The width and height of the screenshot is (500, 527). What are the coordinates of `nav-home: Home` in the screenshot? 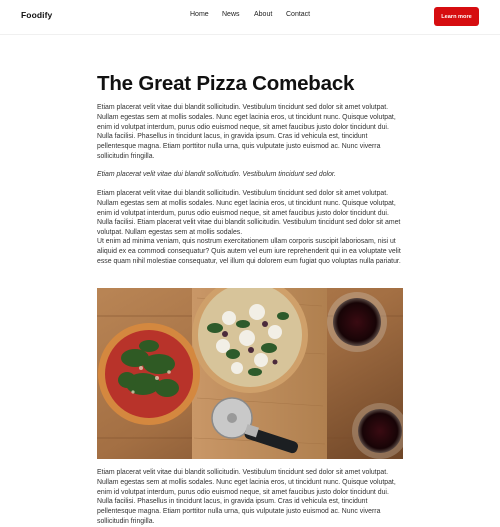 It's located at (199, 14).